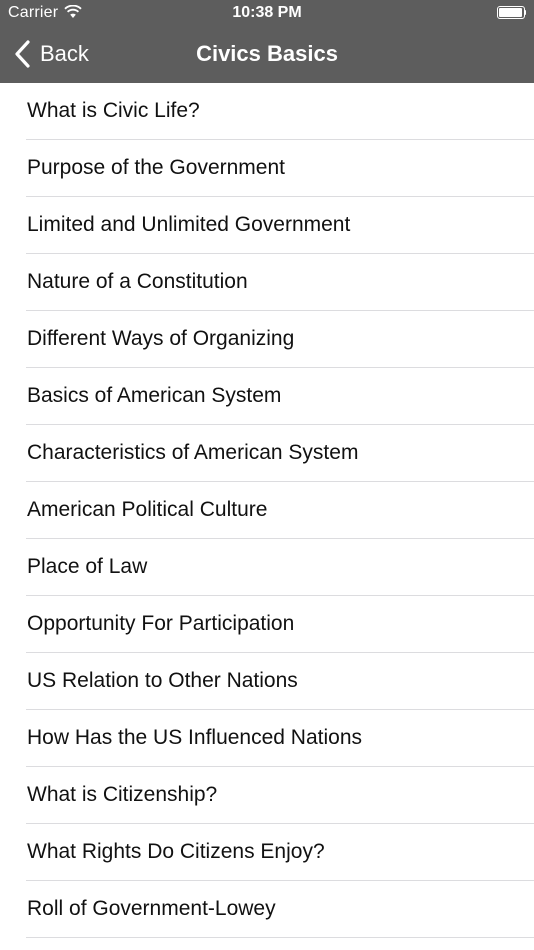 The height and width of the screenshot is (950, 534). I want to click on list-item: What Rights Do Citizens Enjoy?, so click(267, 852).